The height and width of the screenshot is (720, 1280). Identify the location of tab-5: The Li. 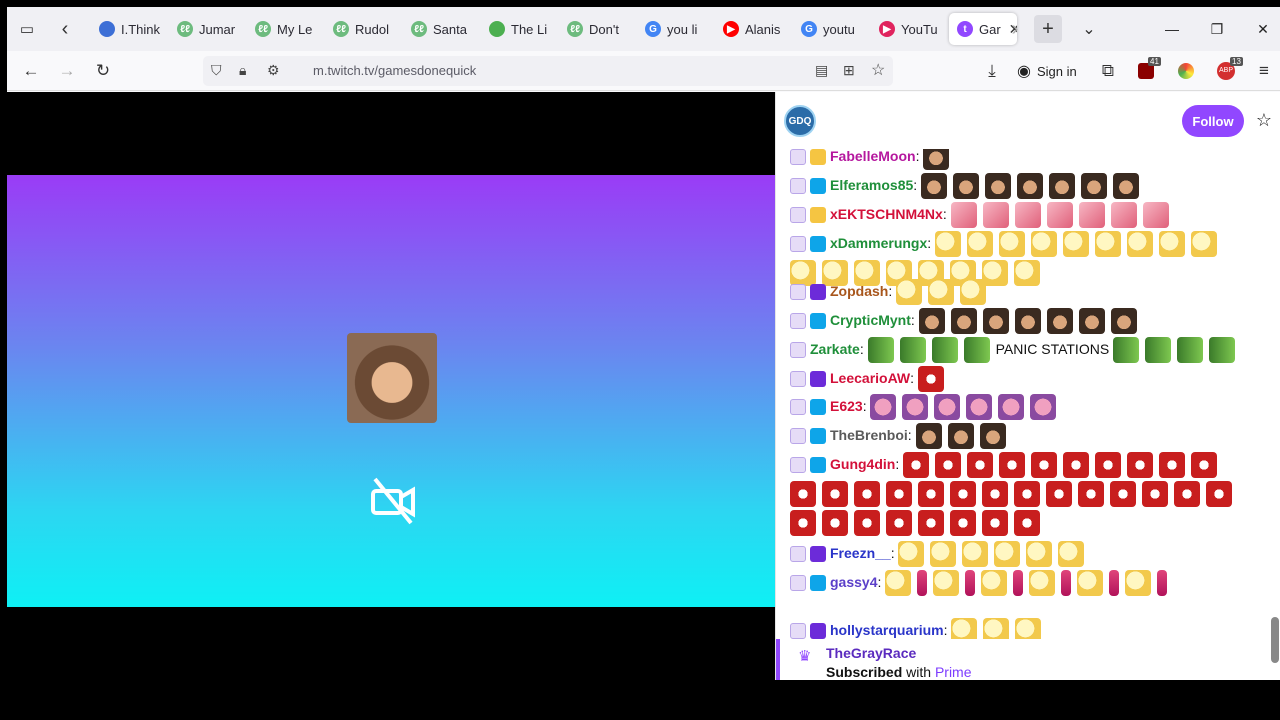
(519, 29).